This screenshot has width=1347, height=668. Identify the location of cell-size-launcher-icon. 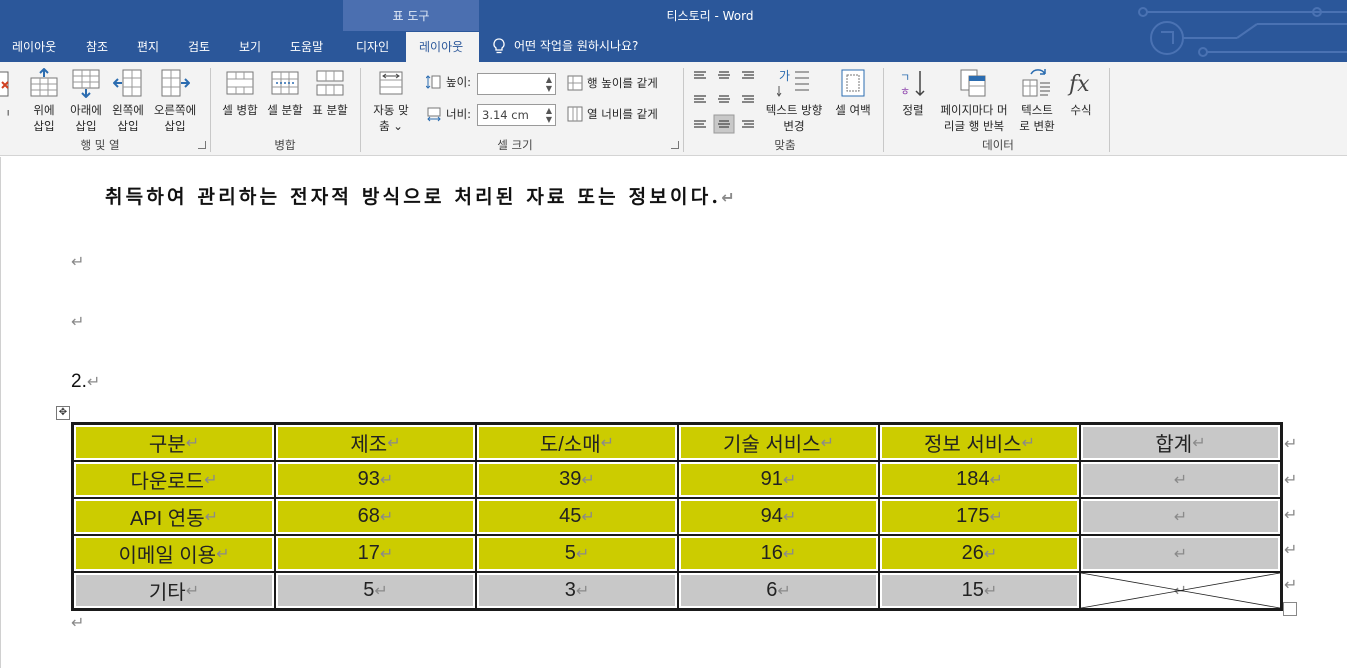
(675, 145).